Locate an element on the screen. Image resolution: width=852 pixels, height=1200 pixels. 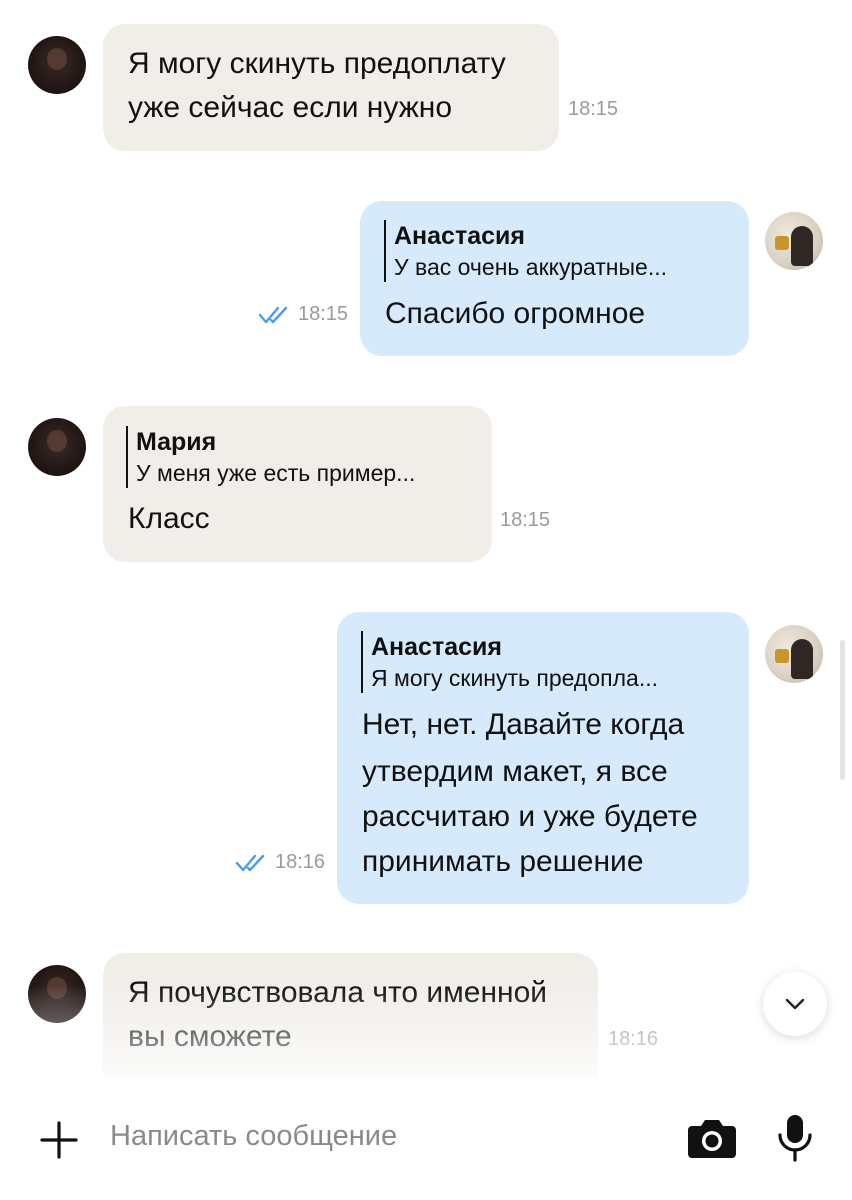
message-text: принимать решение is located at coordinates (503, 861).